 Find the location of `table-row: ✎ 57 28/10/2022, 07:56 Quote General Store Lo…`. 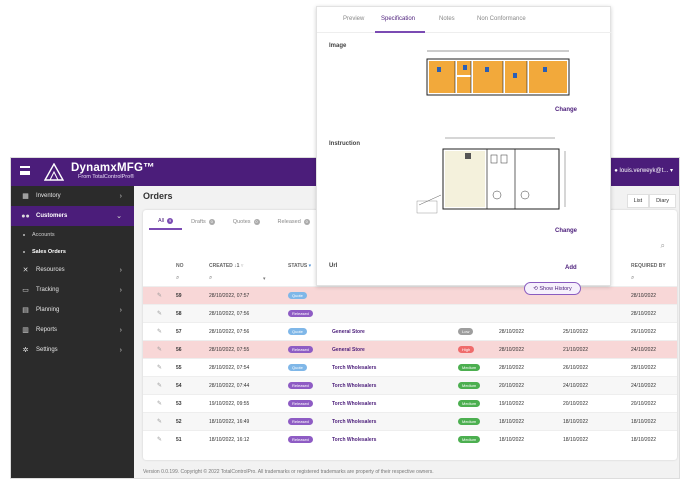

table-row: ✎ 57 28/10/2022, 07:56 Quote General Store Lo… is located at coordinates (410, 331).